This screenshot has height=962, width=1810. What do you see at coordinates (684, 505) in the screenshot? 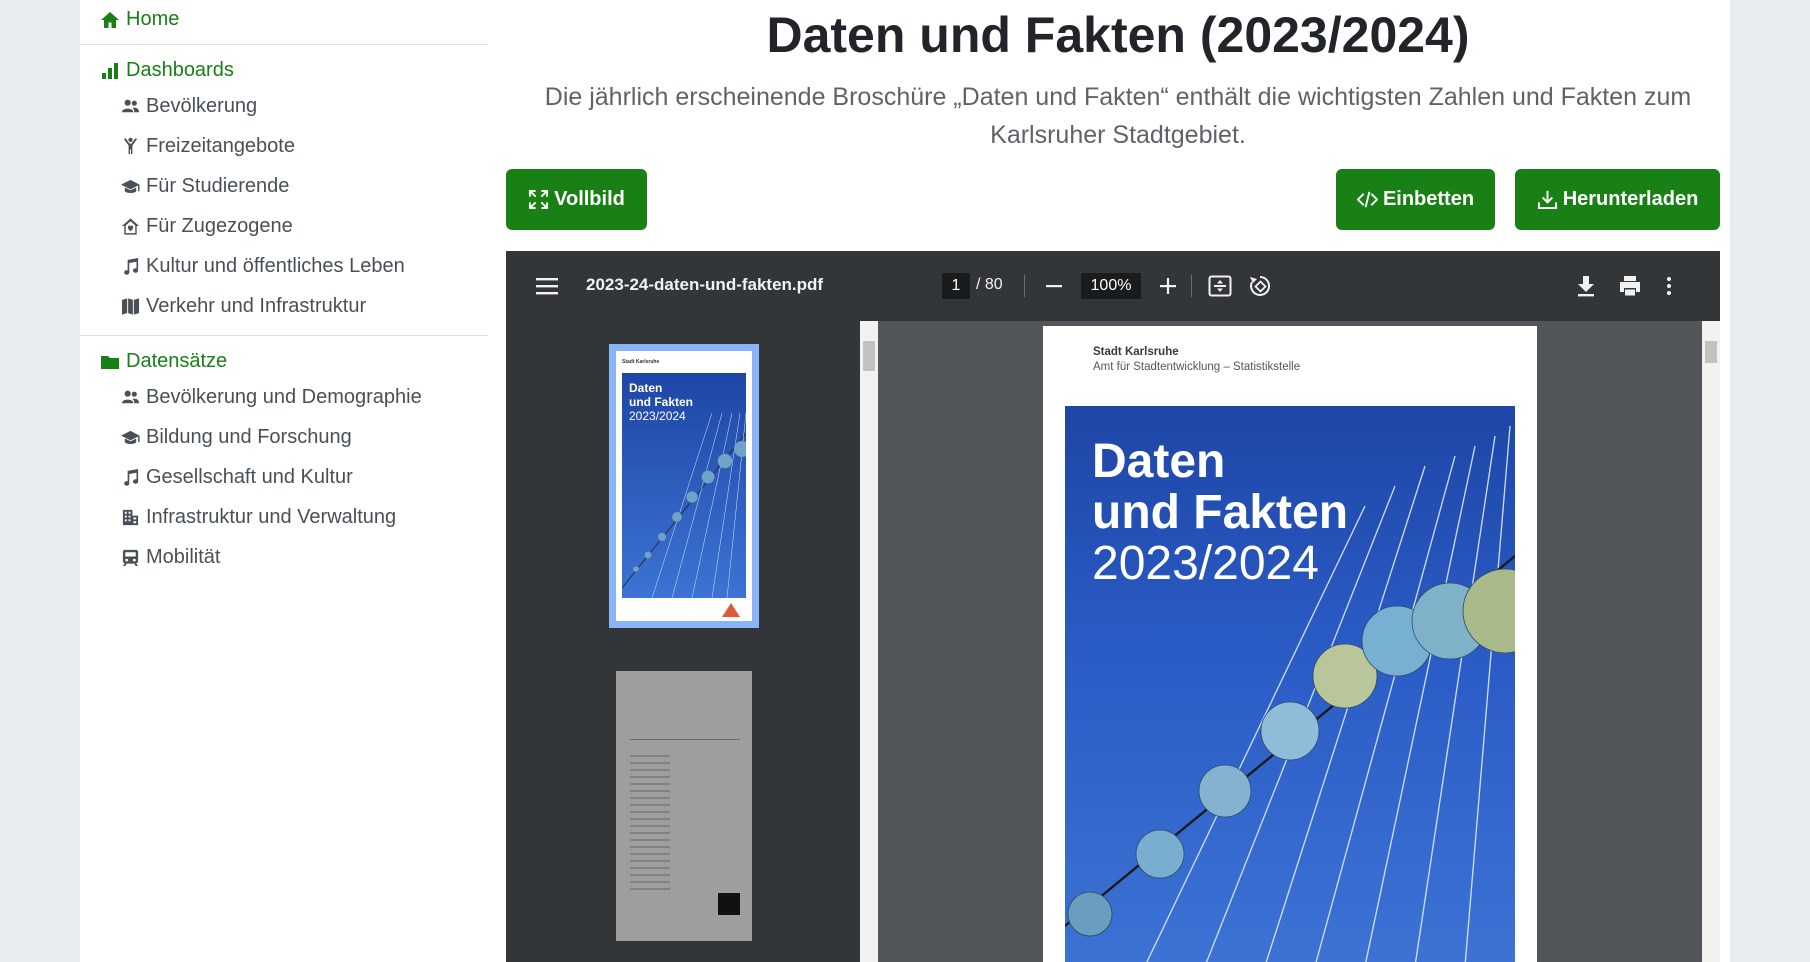
I see `thumbnail-cover-image` at bounding box center [684, 505].